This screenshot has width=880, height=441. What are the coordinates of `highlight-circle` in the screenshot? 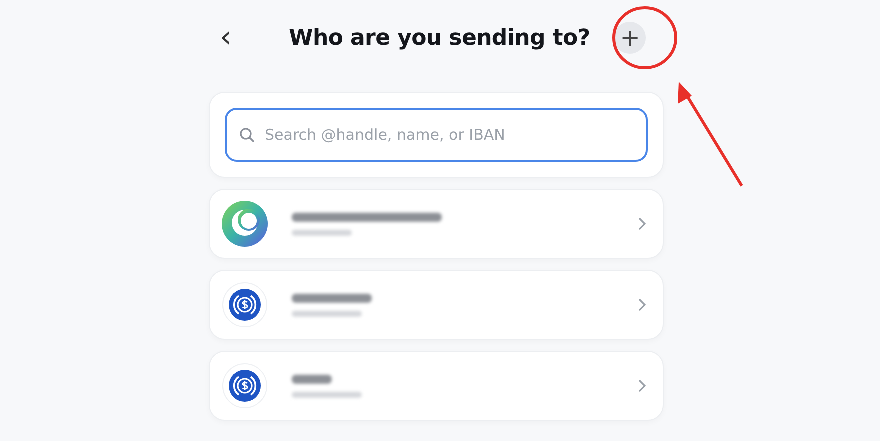 It's located at (645, 38).